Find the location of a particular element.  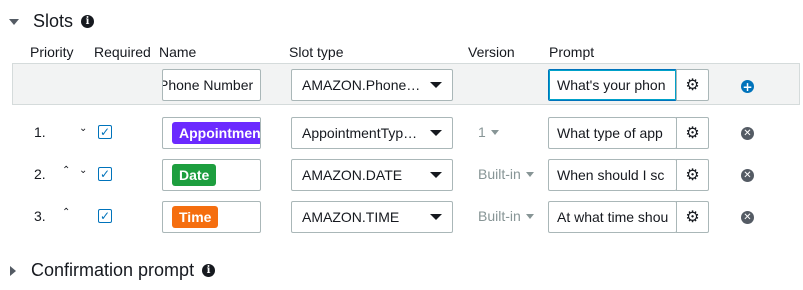

slot-name-input: Time is located at coordinates (211, 217).